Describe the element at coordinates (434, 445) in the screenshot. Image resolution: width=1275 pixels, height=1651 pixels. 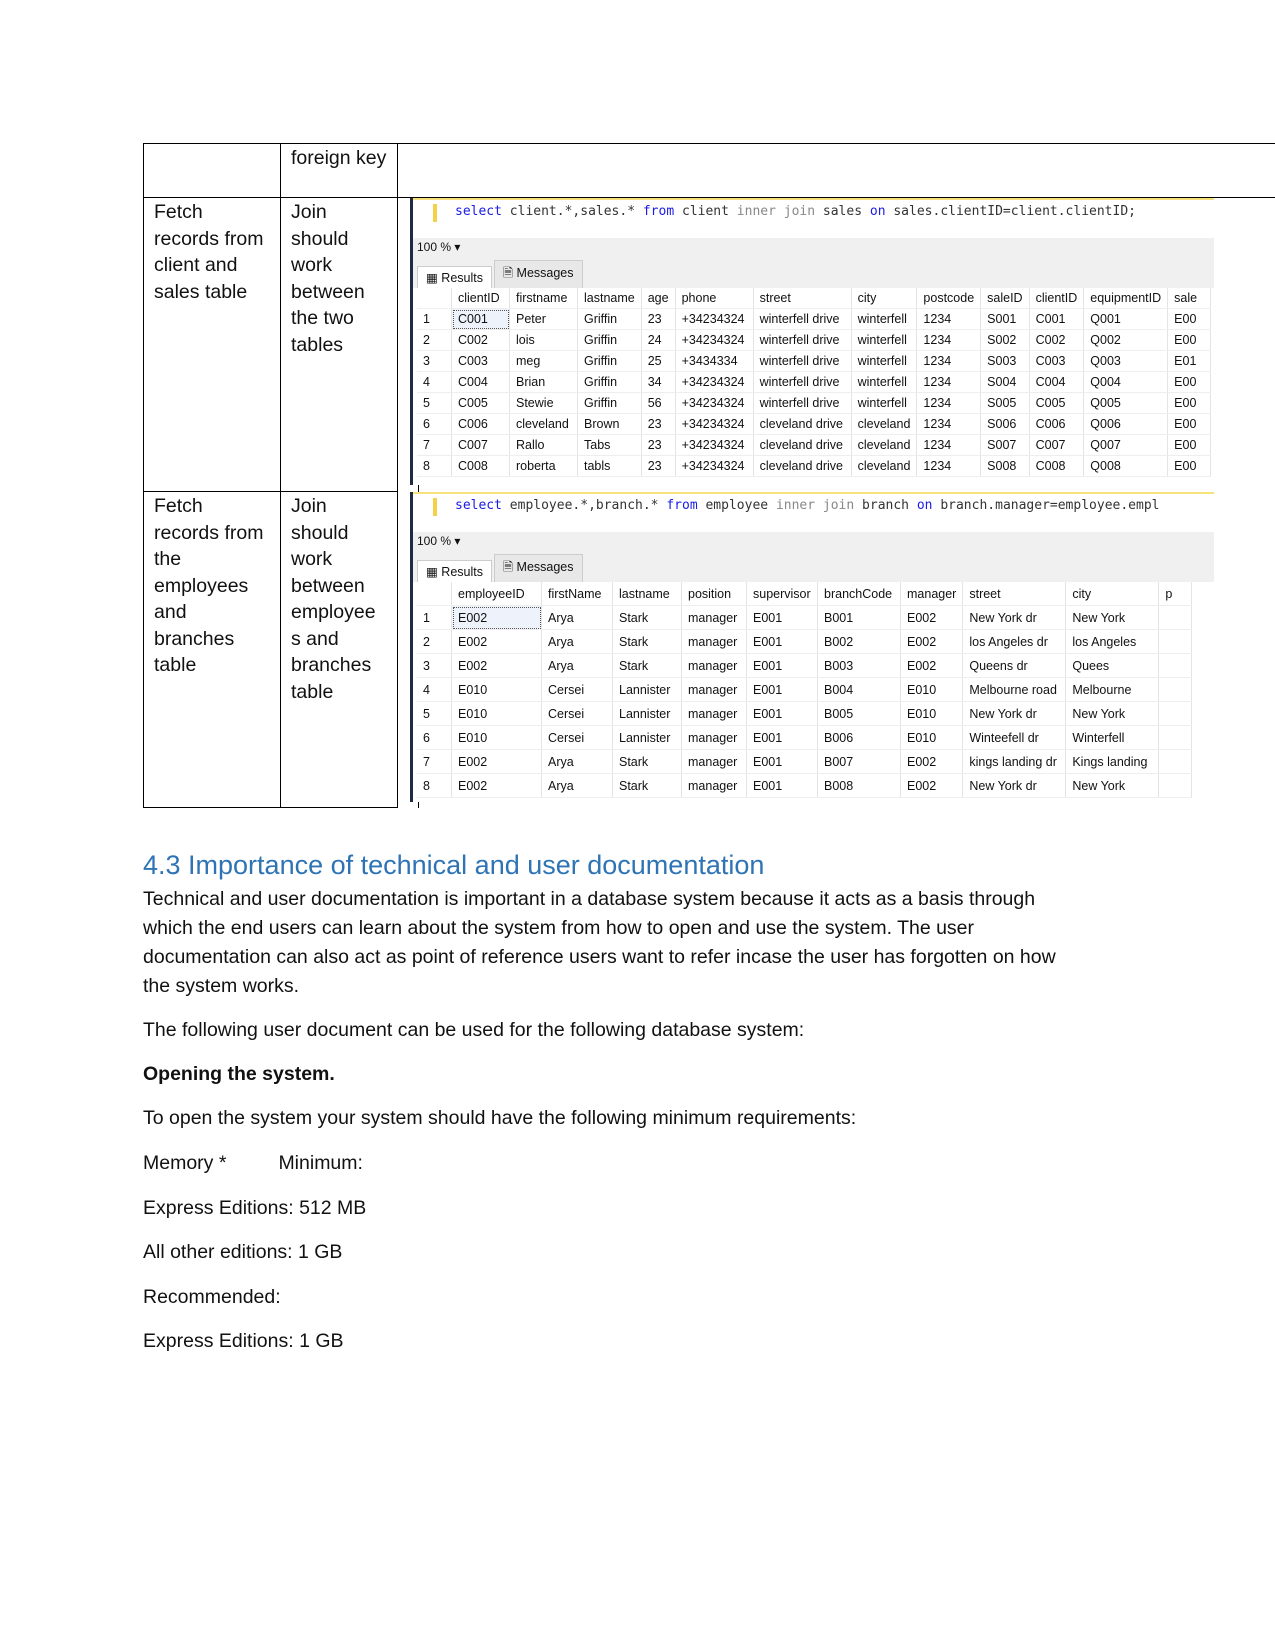
I see `grid-cell: 7` at that location.